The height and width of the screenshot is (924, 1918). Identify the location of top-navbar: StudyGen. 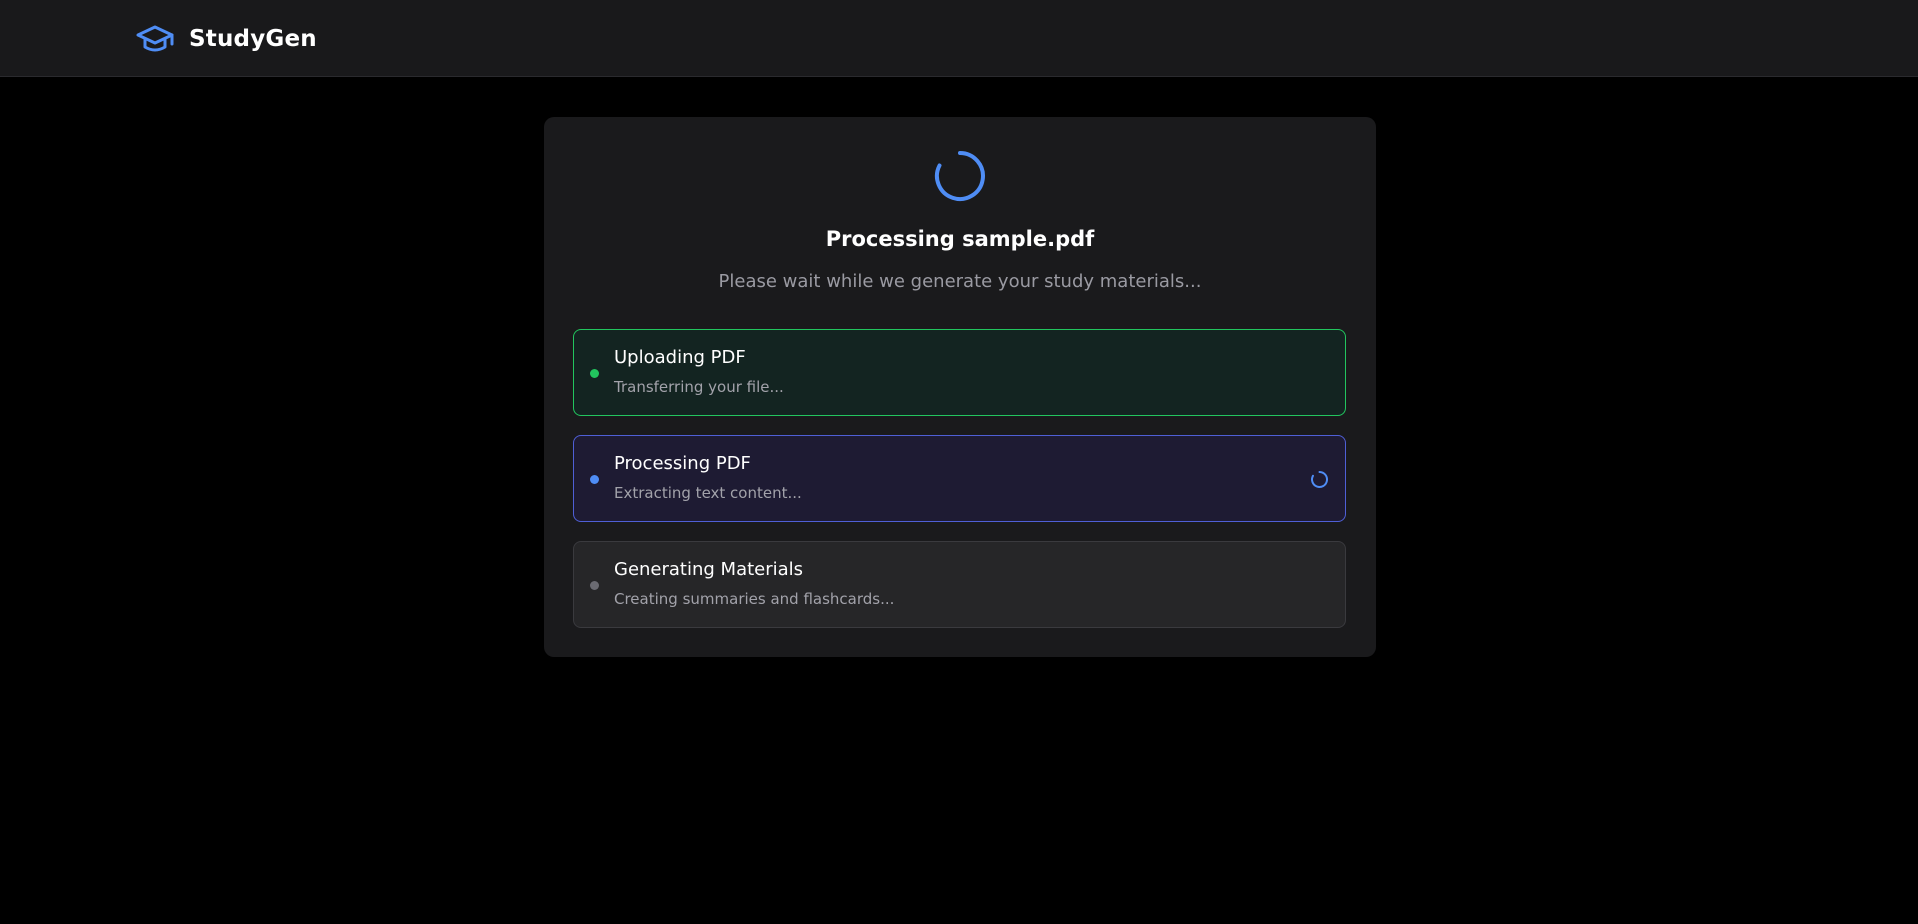
(959, 38).